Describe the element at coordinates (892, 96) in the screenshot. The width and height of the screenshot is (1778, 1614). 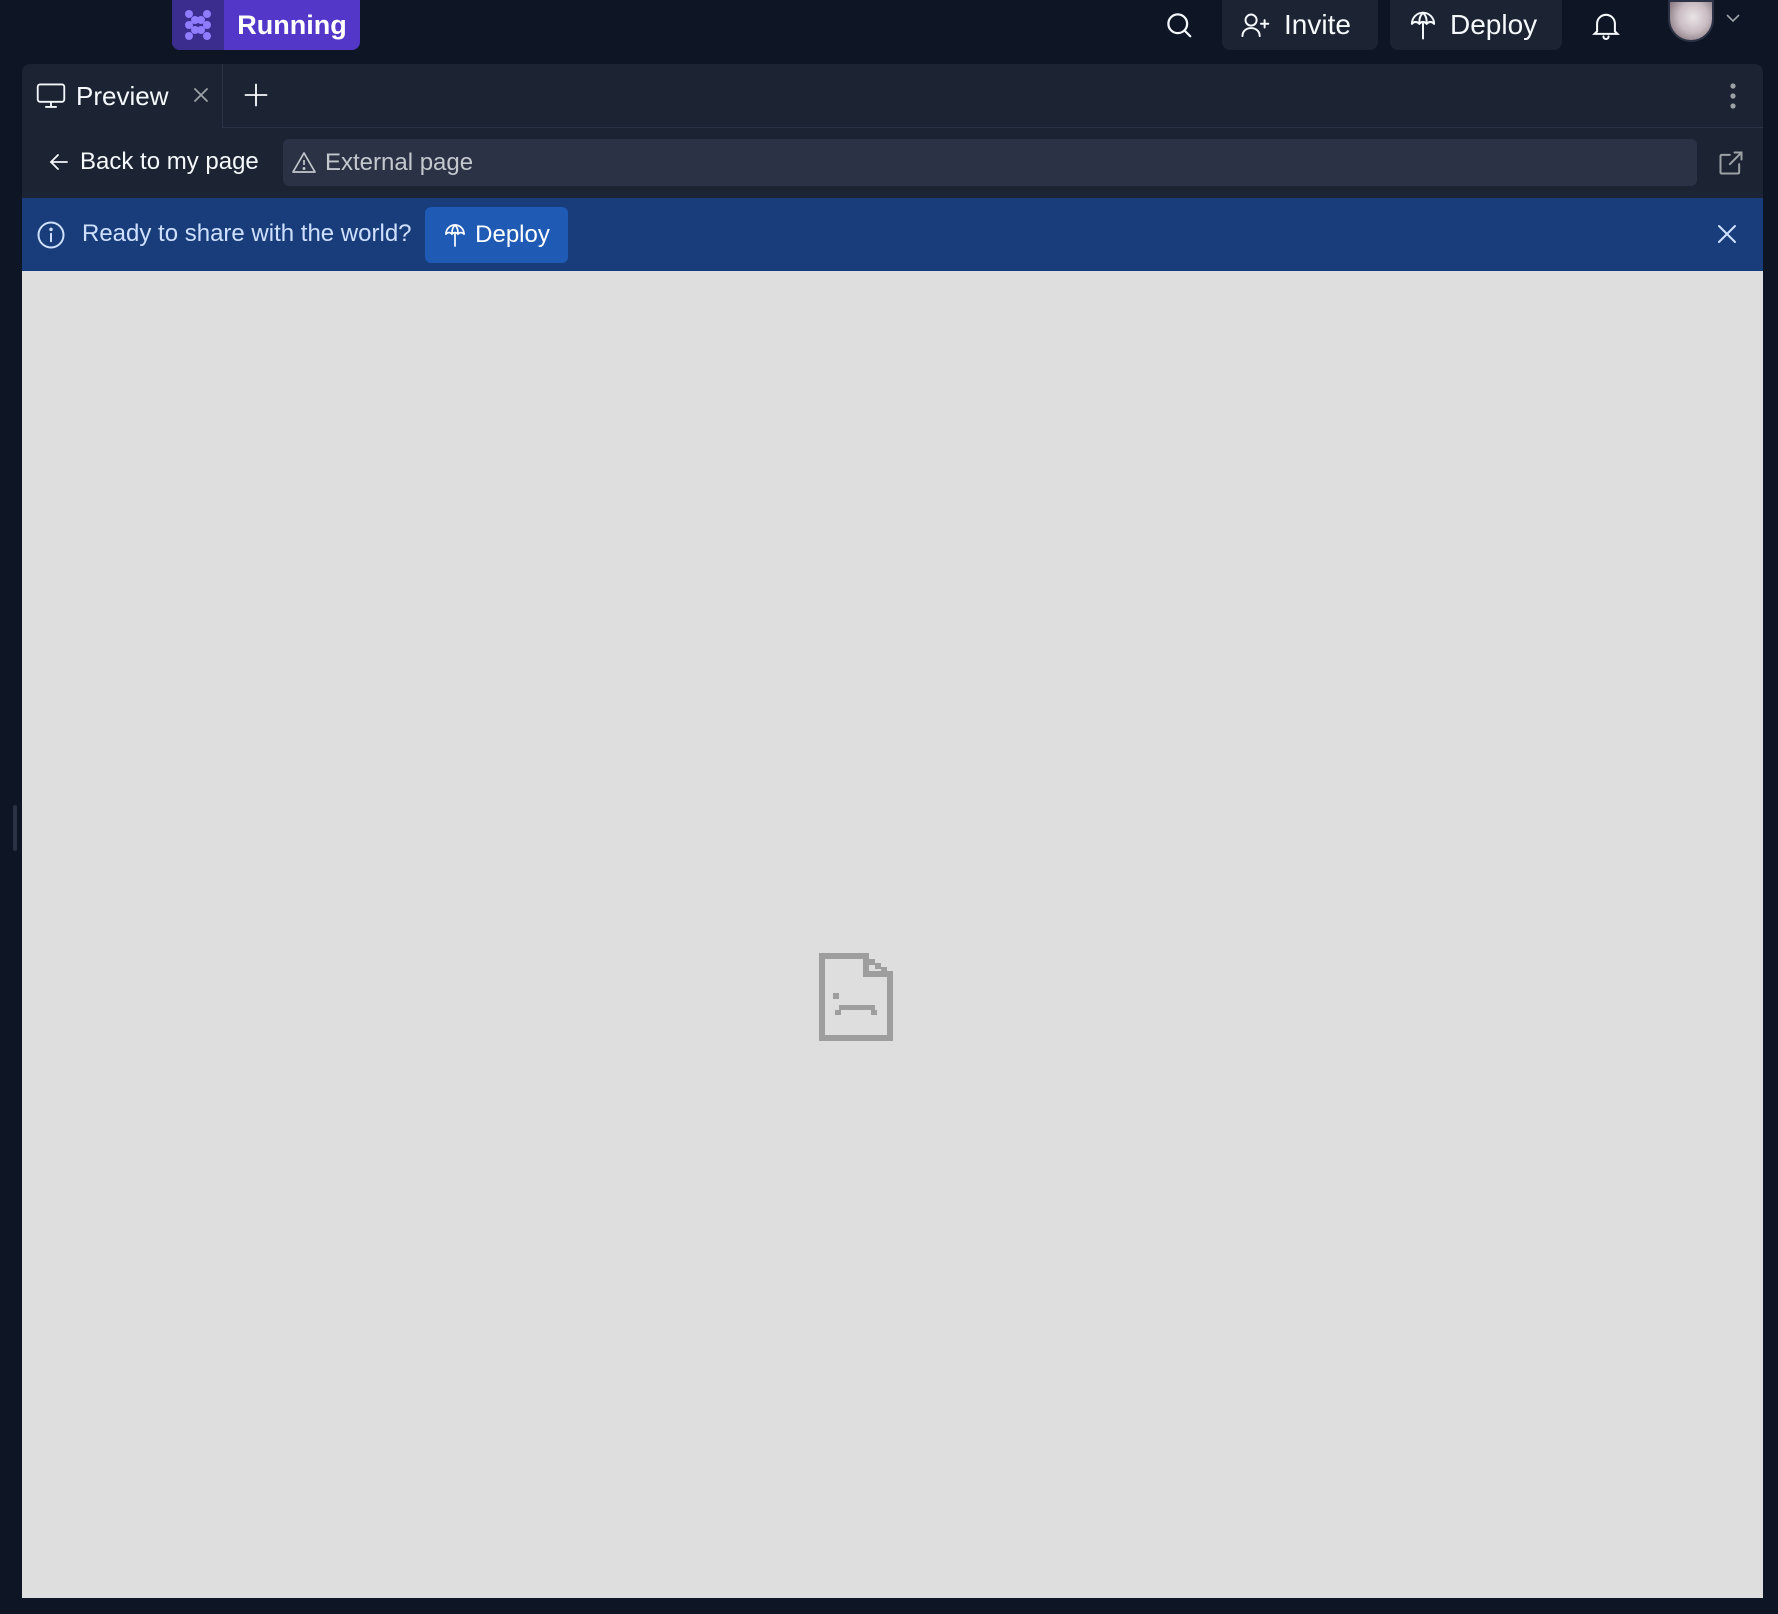
I see `tab-bar: Preview` at that location.